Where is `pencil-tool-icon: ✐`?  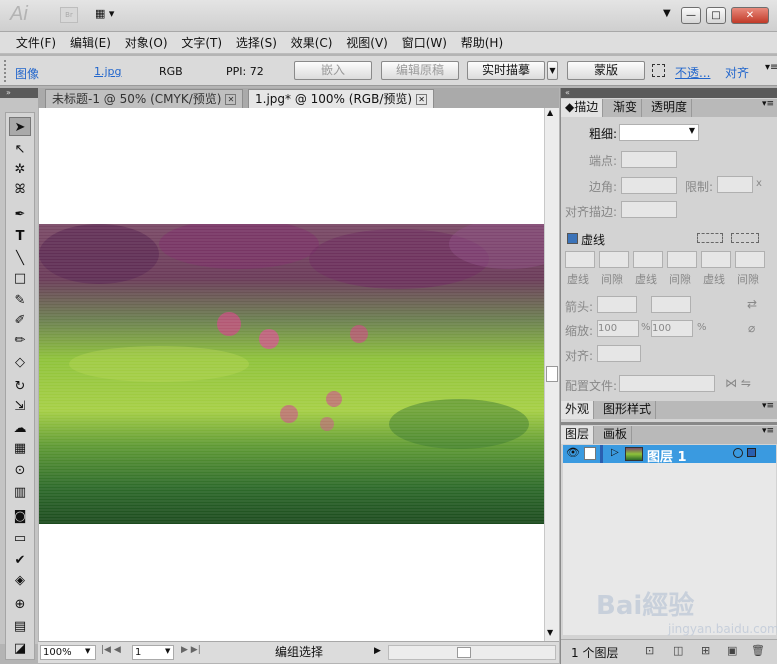 pencil-tool-icon: ✐ is located at coordinates (20, 320).